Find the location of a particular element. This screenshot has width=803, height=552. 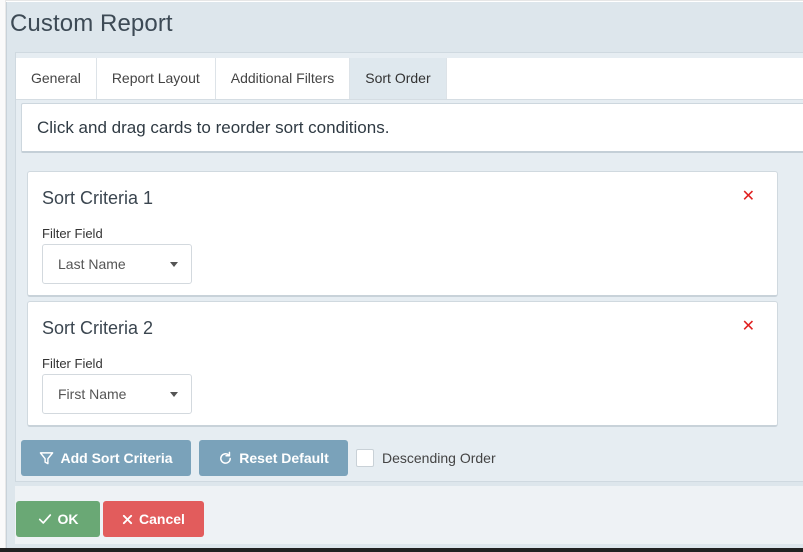

check-icon is located at coordinates (44, 519).